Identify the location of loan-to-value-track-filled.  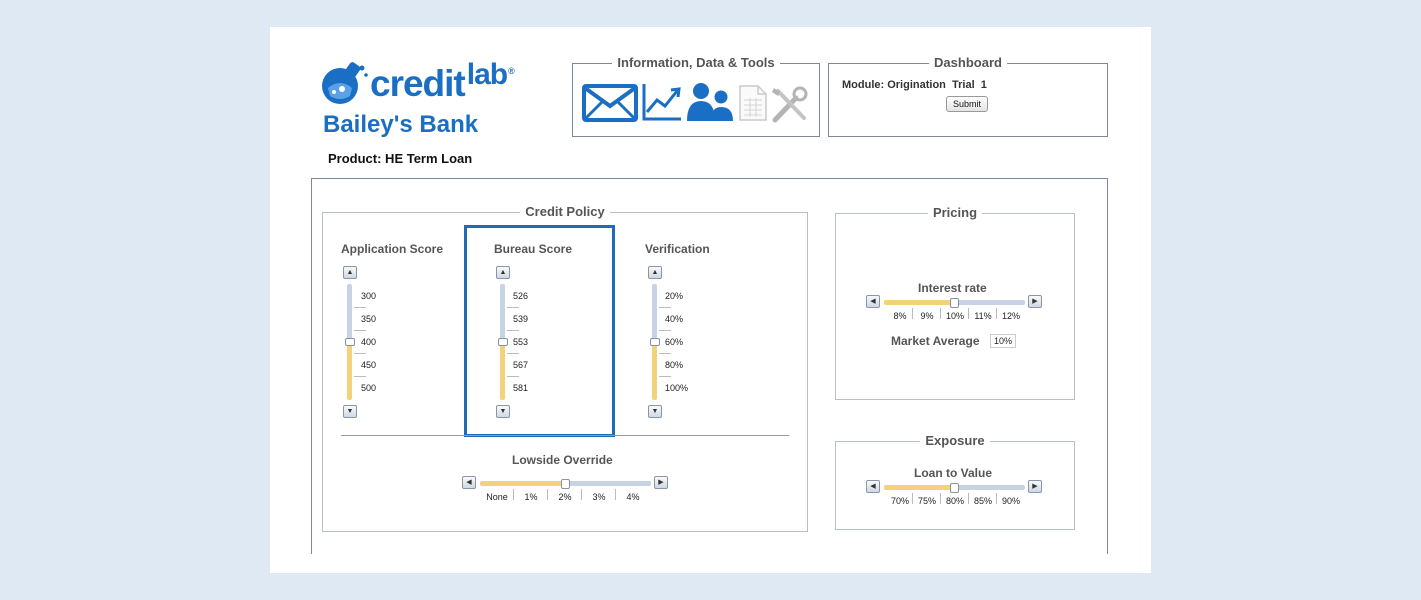
(919, 487).